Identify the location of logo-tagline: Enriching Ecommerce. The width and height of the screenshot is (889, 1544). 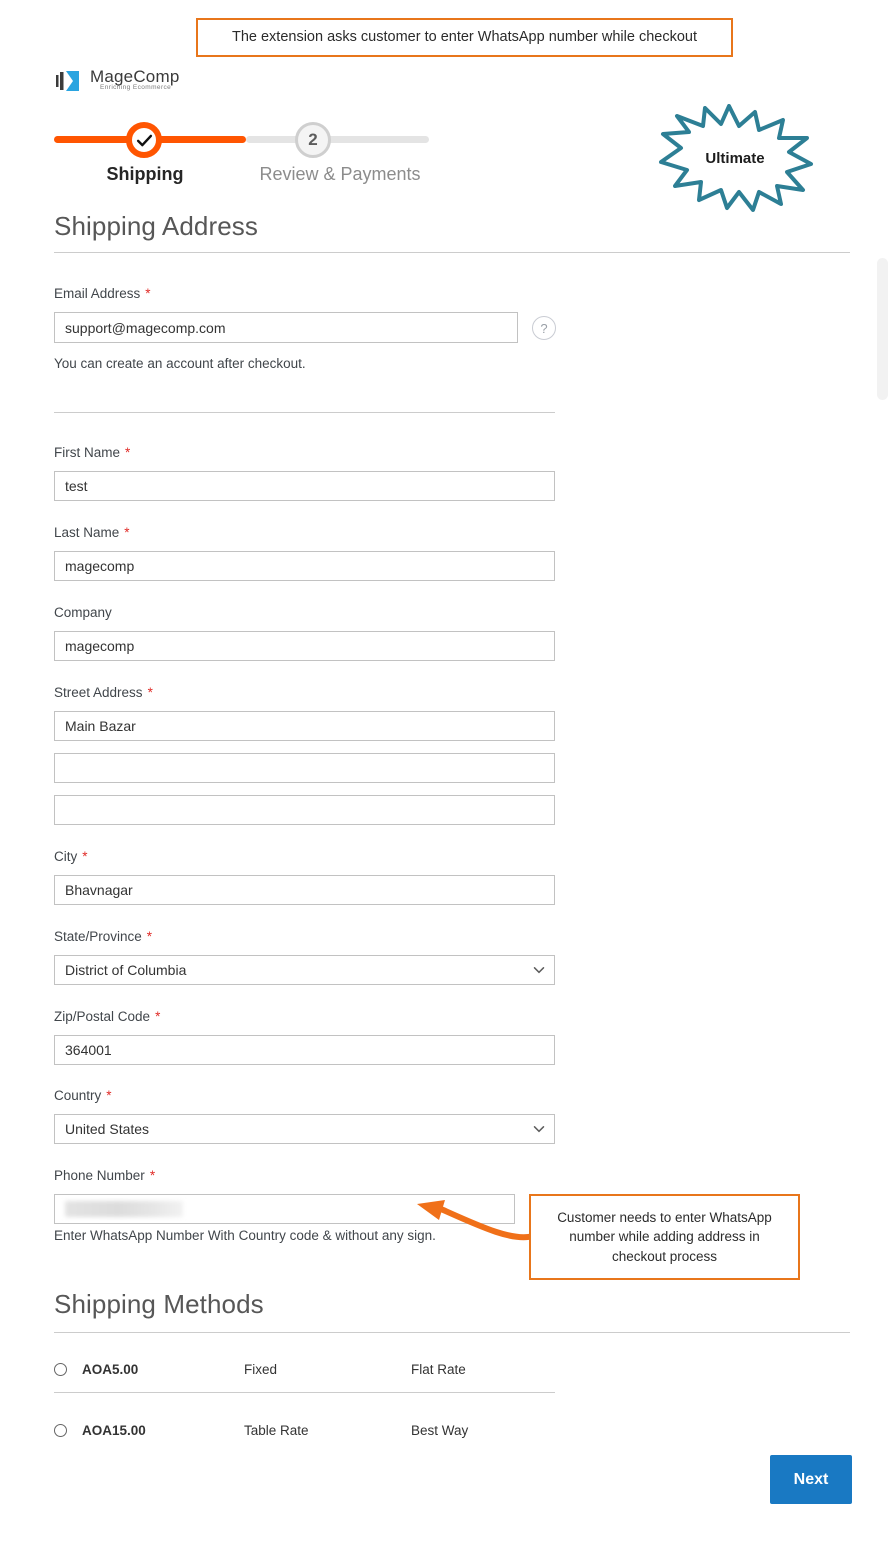
(136, 87).